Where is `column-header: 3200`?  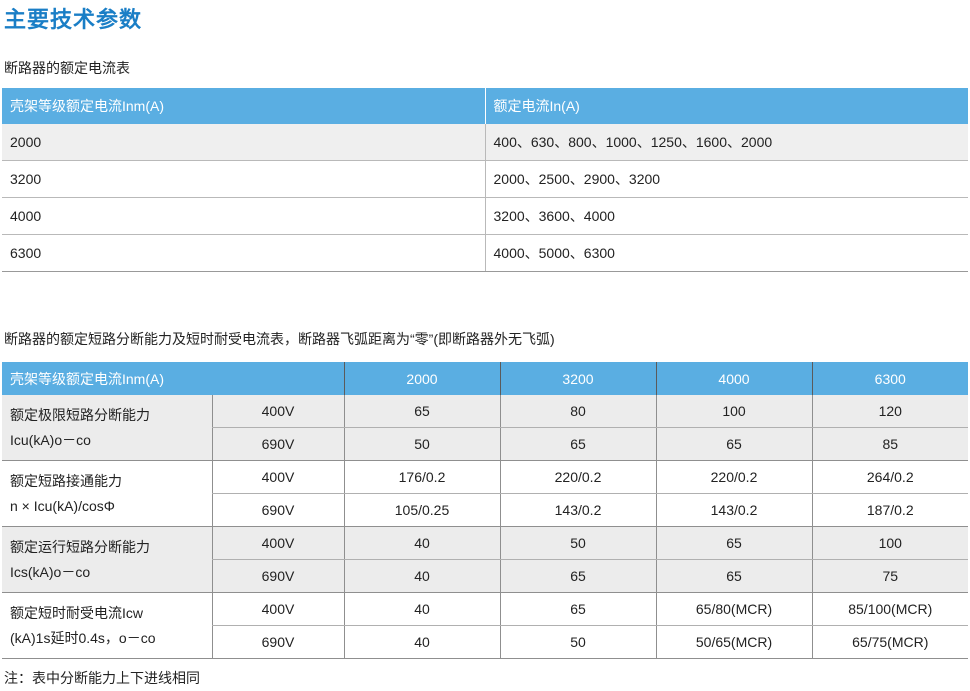
column-header: 3200 is located at coordinates (578, 378).